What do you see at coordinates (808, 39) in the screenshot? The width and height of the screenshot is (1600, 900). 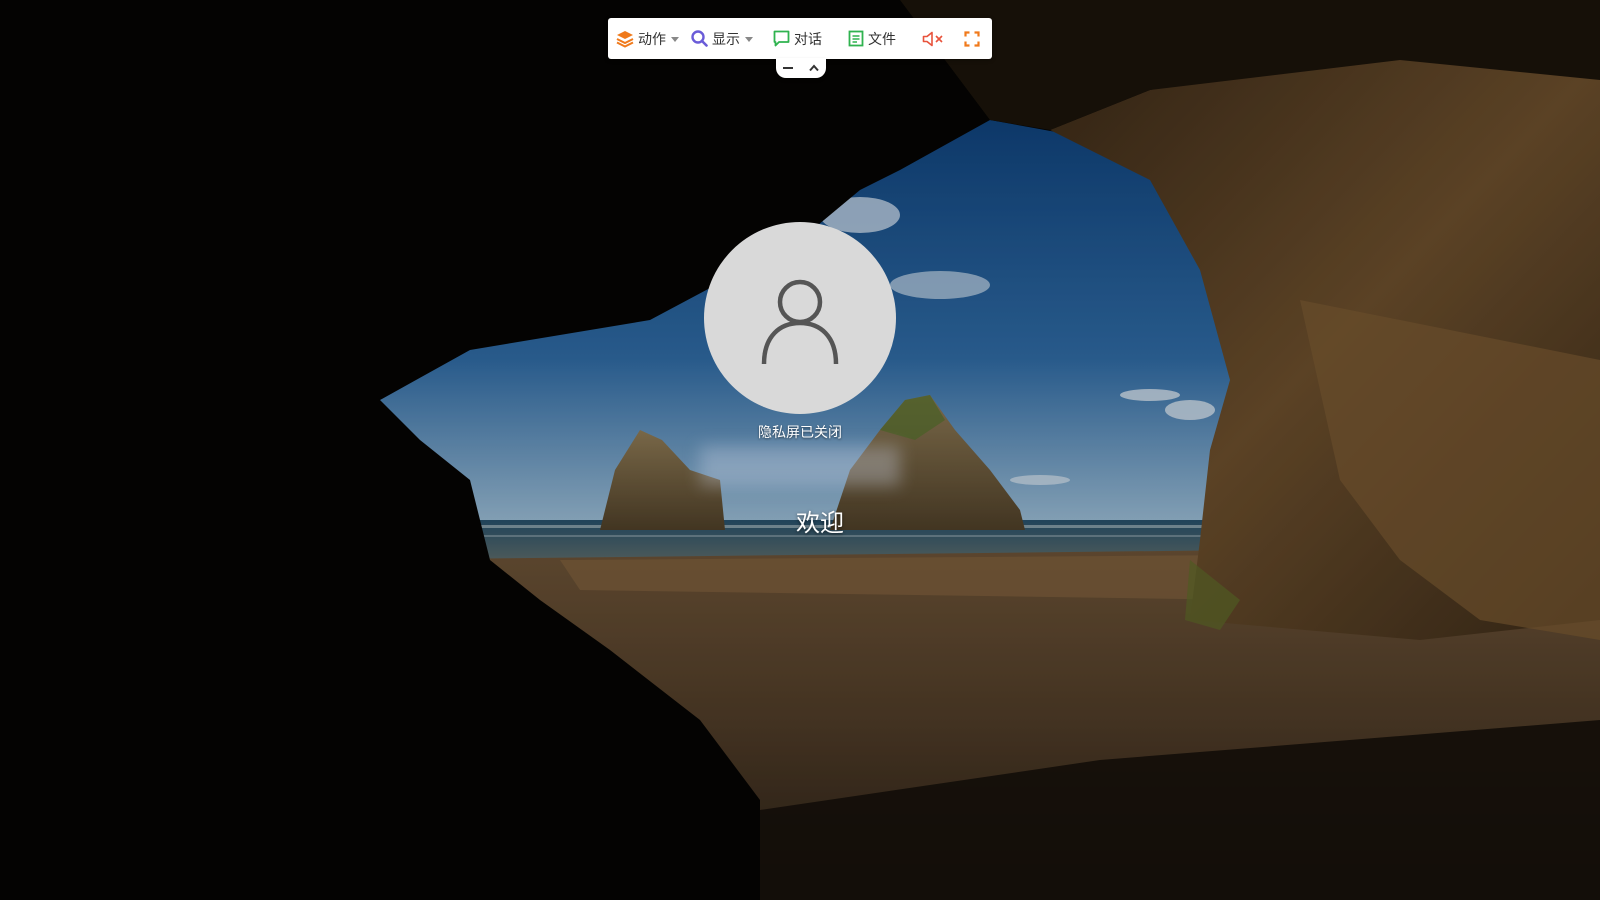 I see `chat-label: 对话` at bounding box center [808, 39].